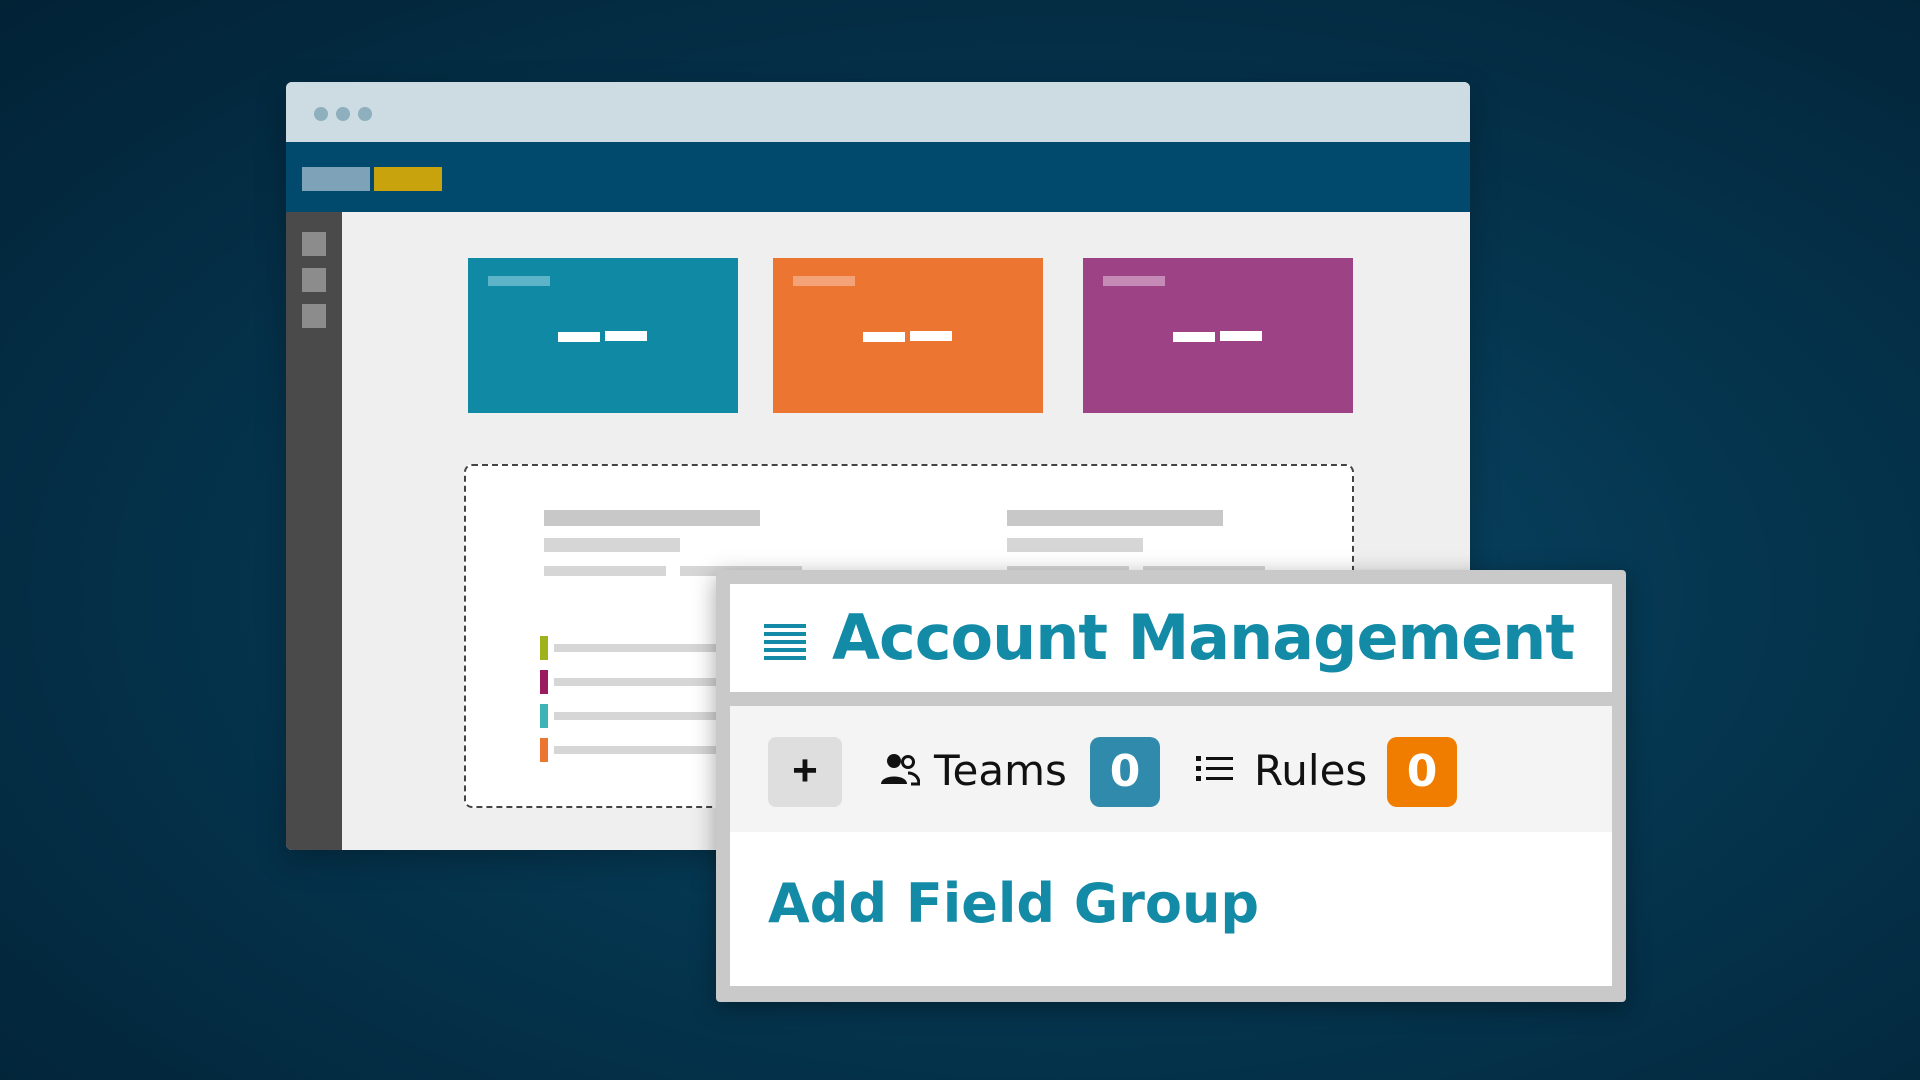  I want to click on app-header, so click(878, 177).